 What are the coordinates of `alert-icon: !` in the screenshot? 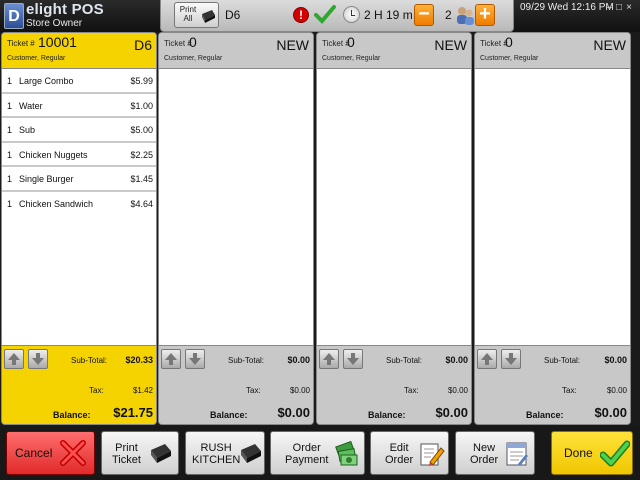 It's located at (301, 15).